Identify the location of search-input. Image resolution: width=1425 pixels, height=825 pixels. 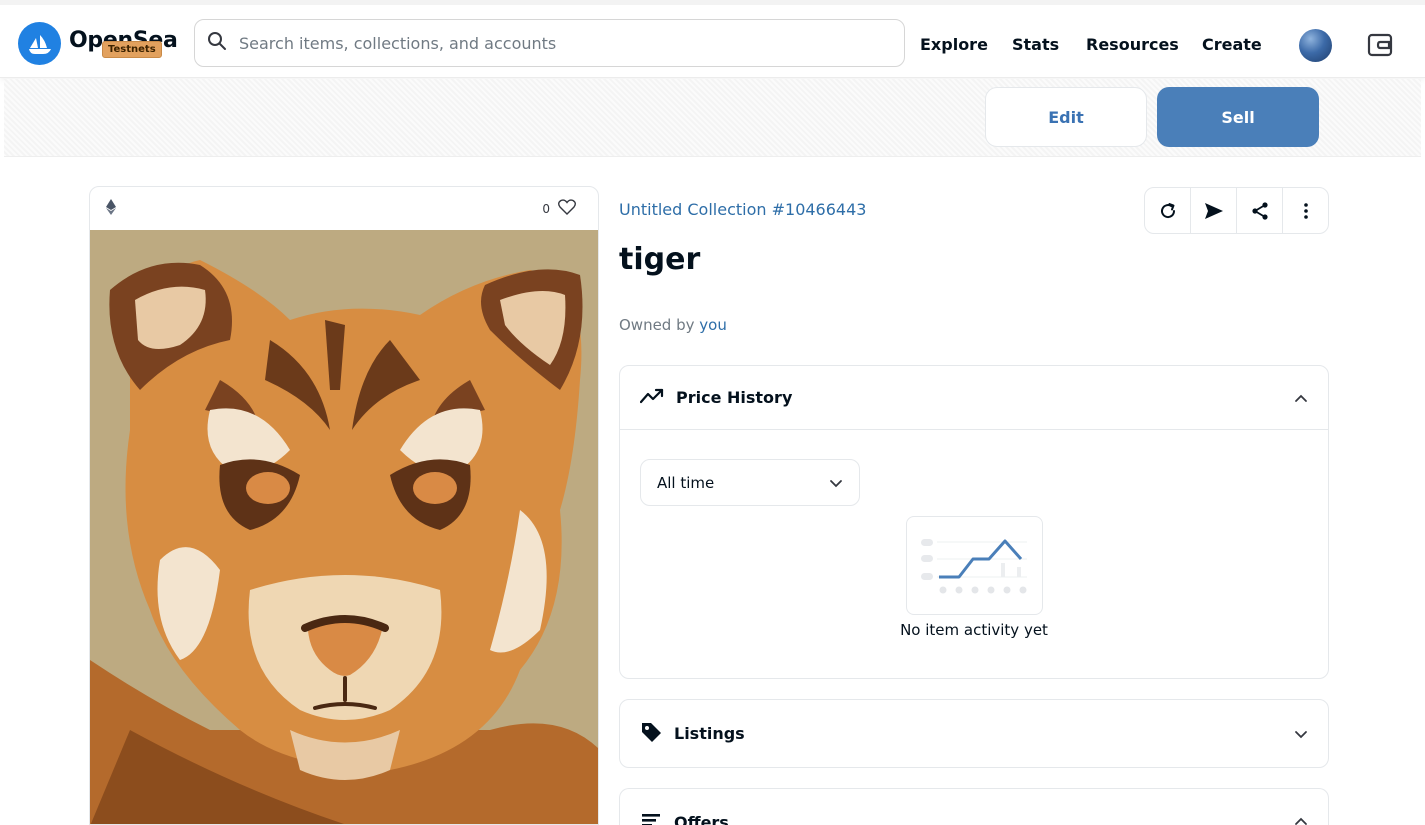
(559, 43).